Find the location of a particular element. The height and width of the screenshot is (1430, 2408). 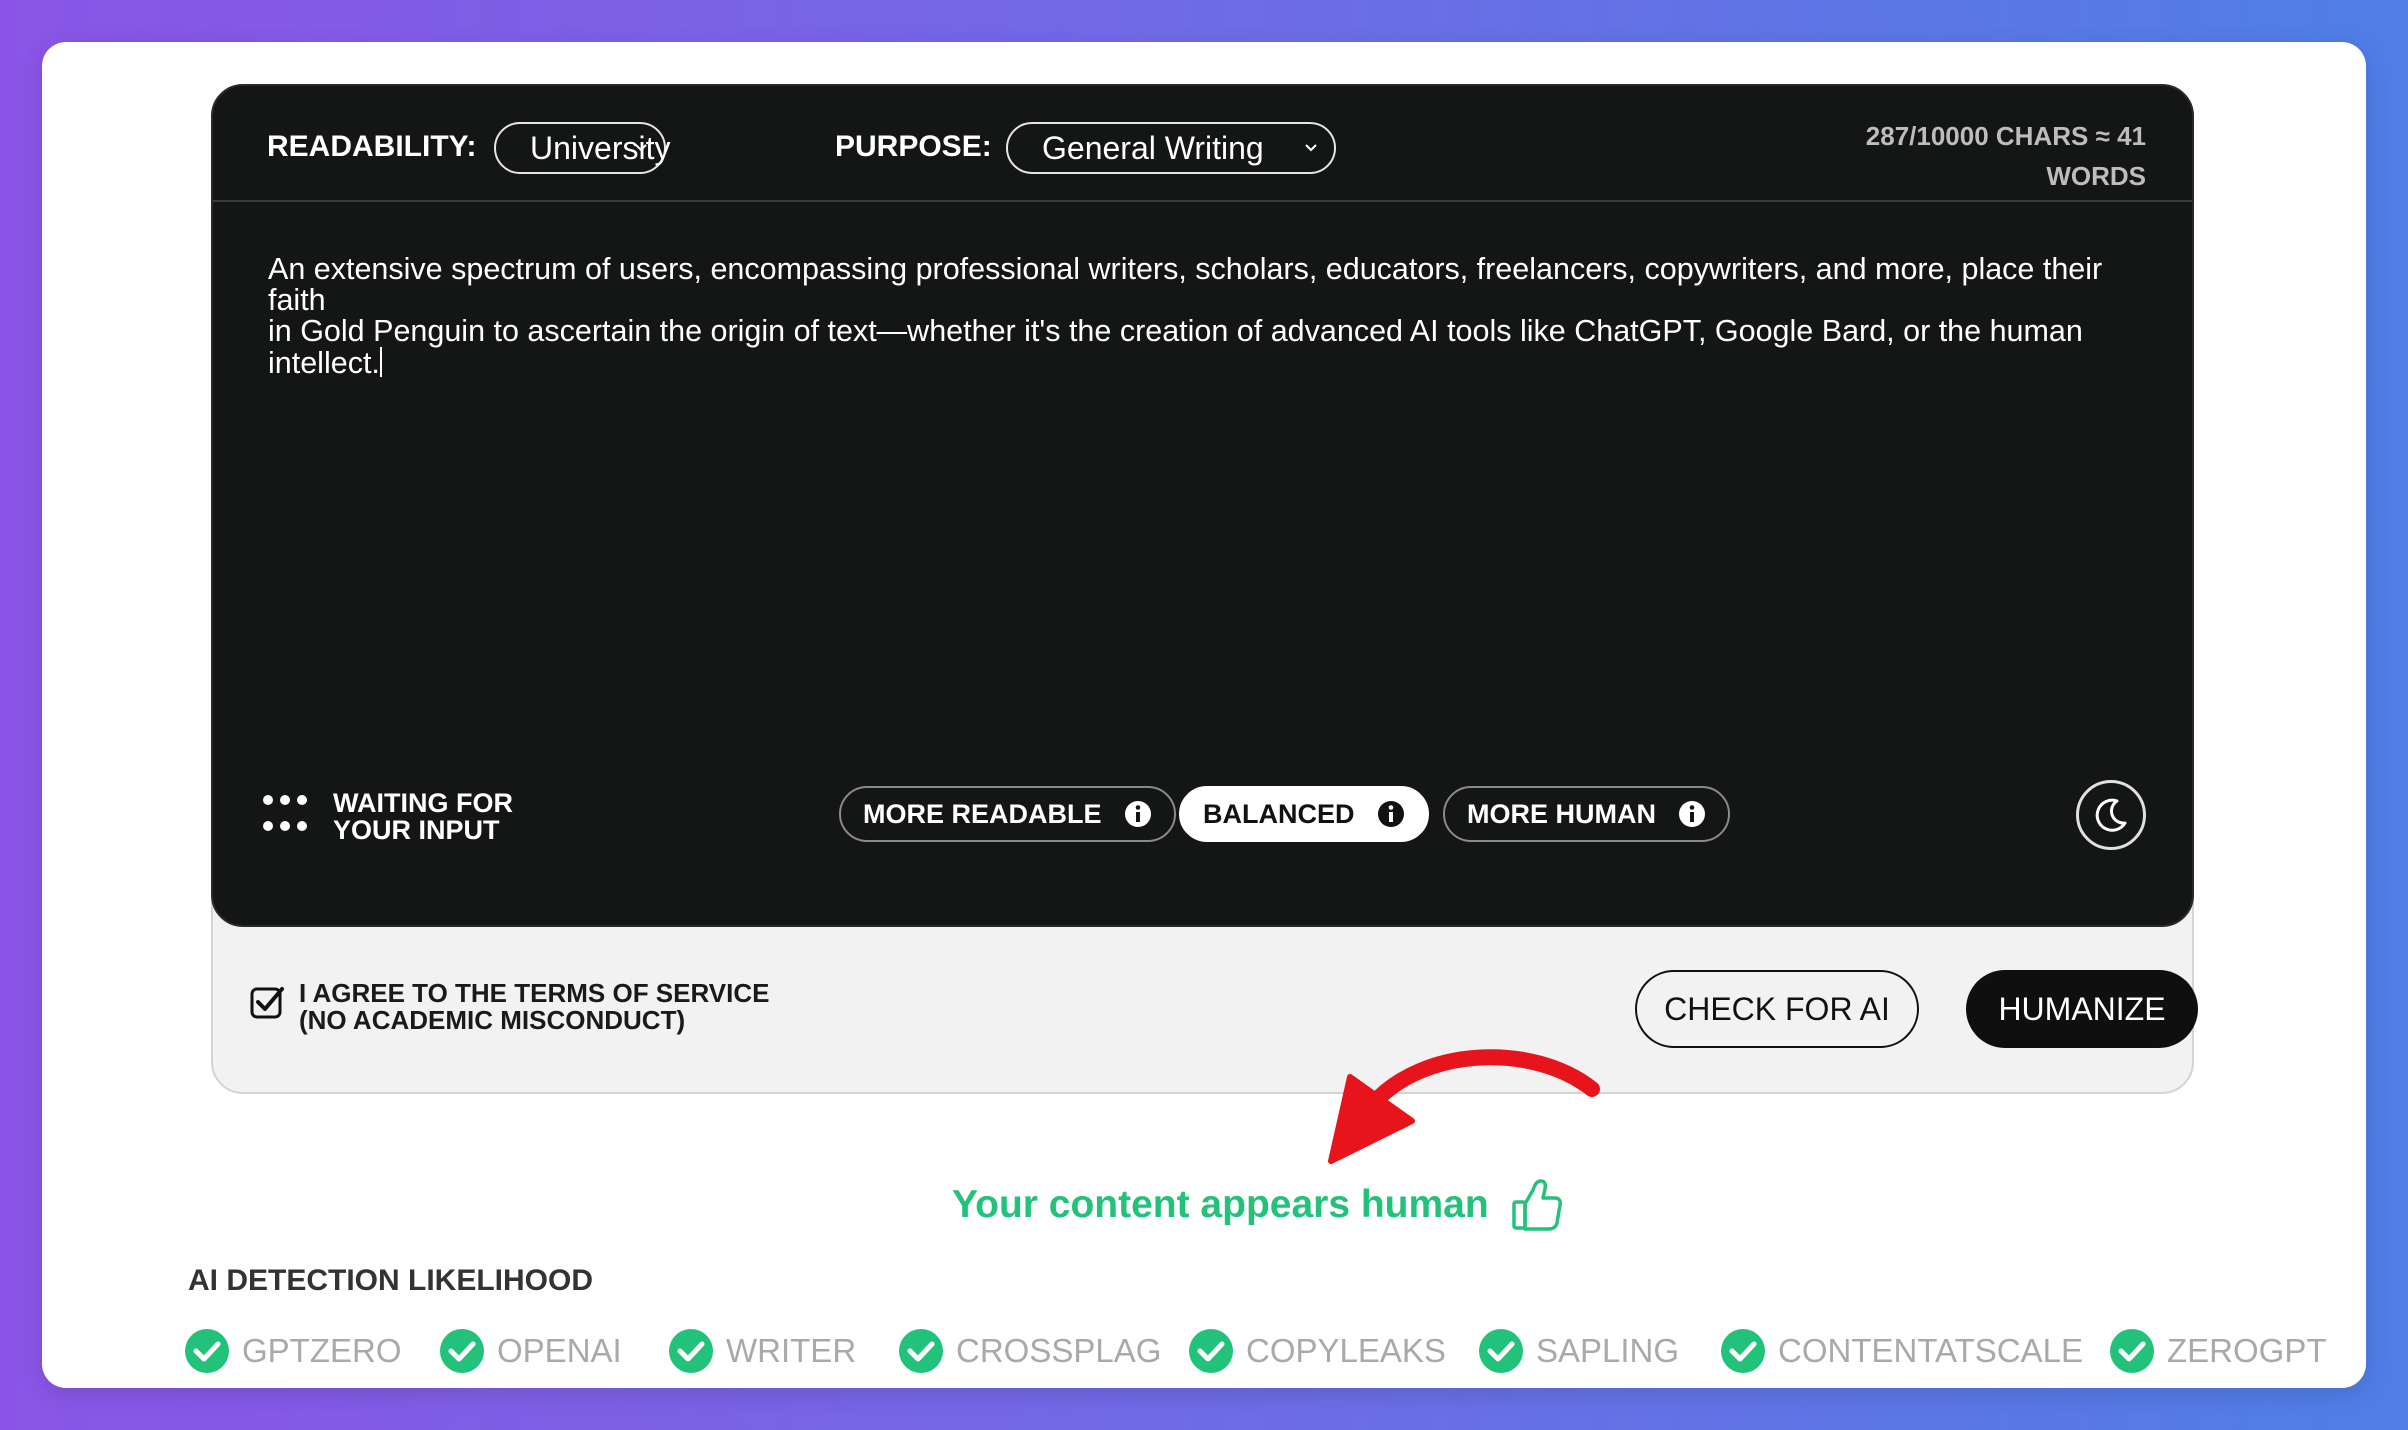

detector-name: CONTENTATSCALE is located at coordinates (1930, 1350).